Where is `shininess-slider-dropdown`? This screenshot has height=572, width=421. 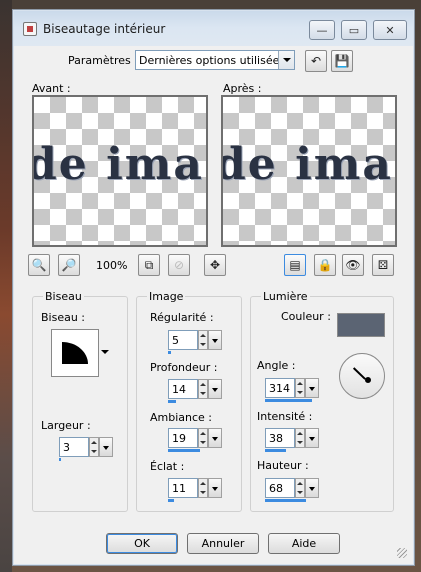 shininess-slider-dropdown is located at coordinates (215, 488).